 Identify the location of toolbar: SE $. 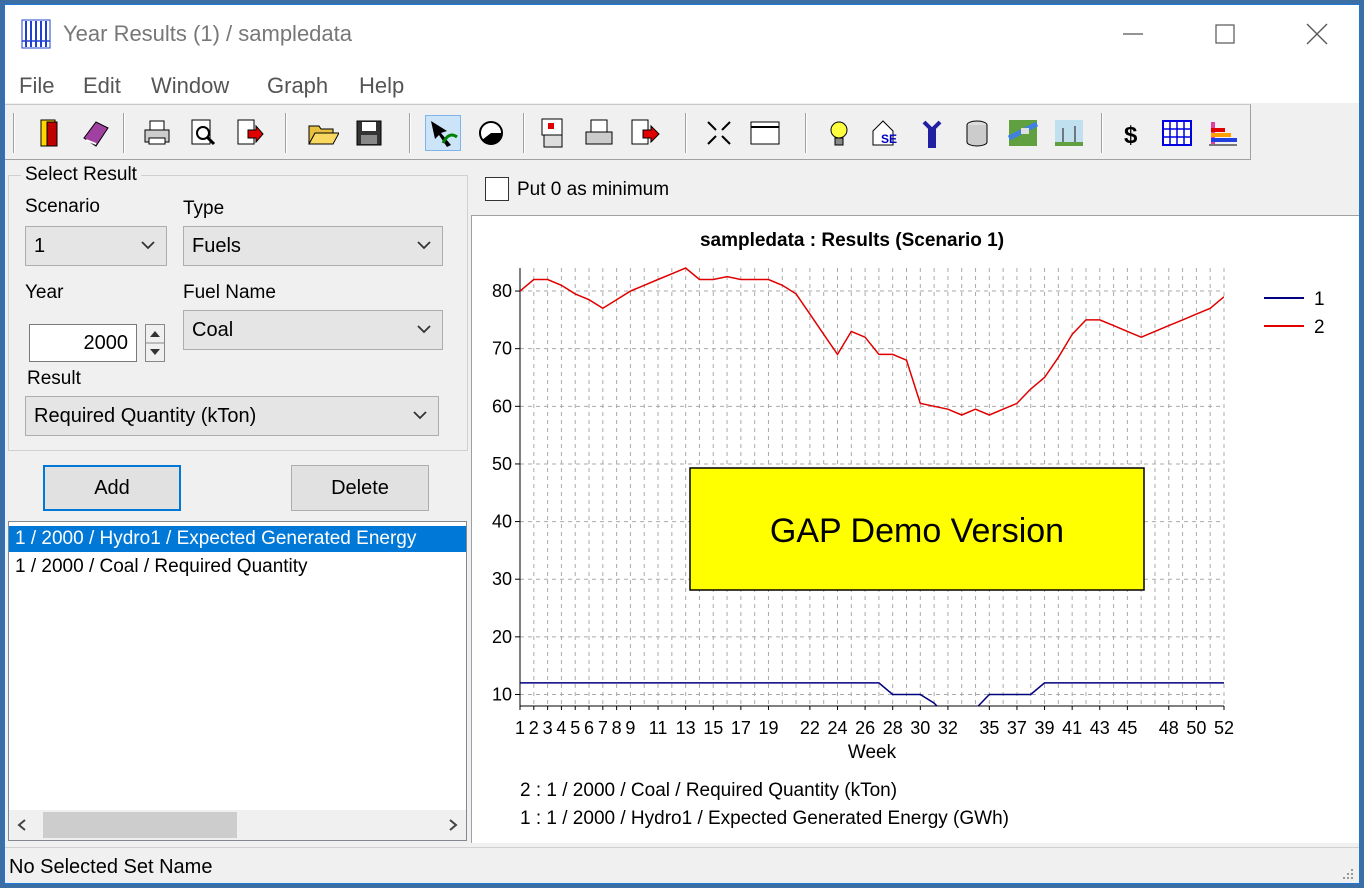
(628, 132).